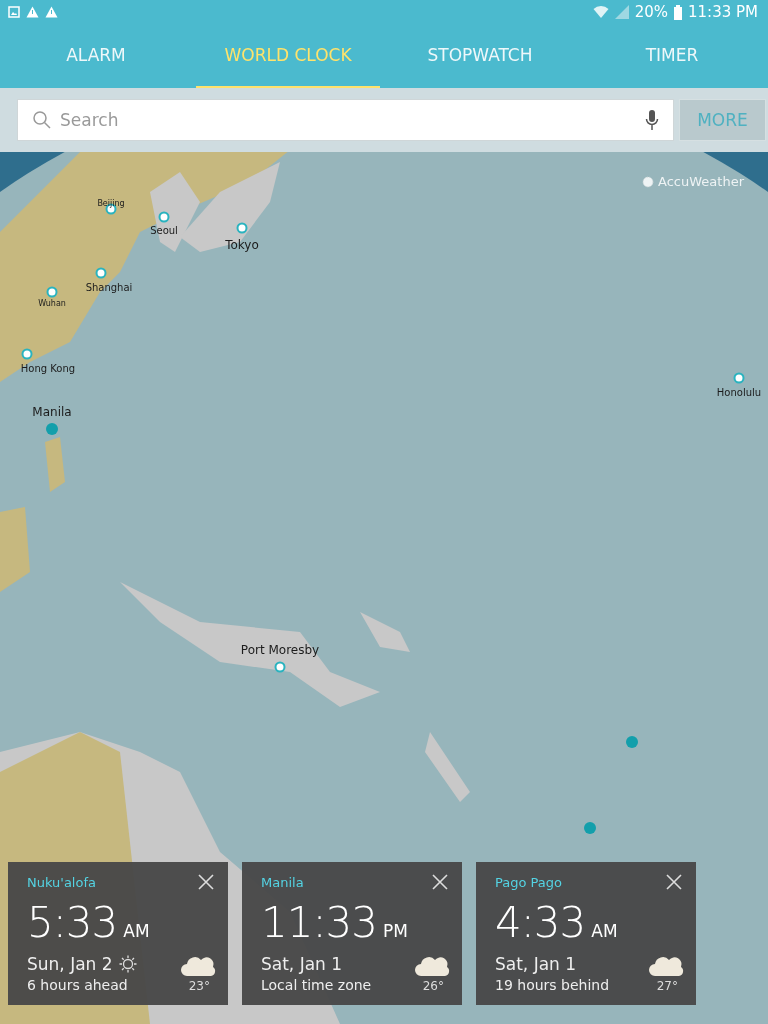  What do you see at coordinates (723, 12) in the screenshot?
I see `clock-time: 11:33 PM` at bounding box center [723, 12].